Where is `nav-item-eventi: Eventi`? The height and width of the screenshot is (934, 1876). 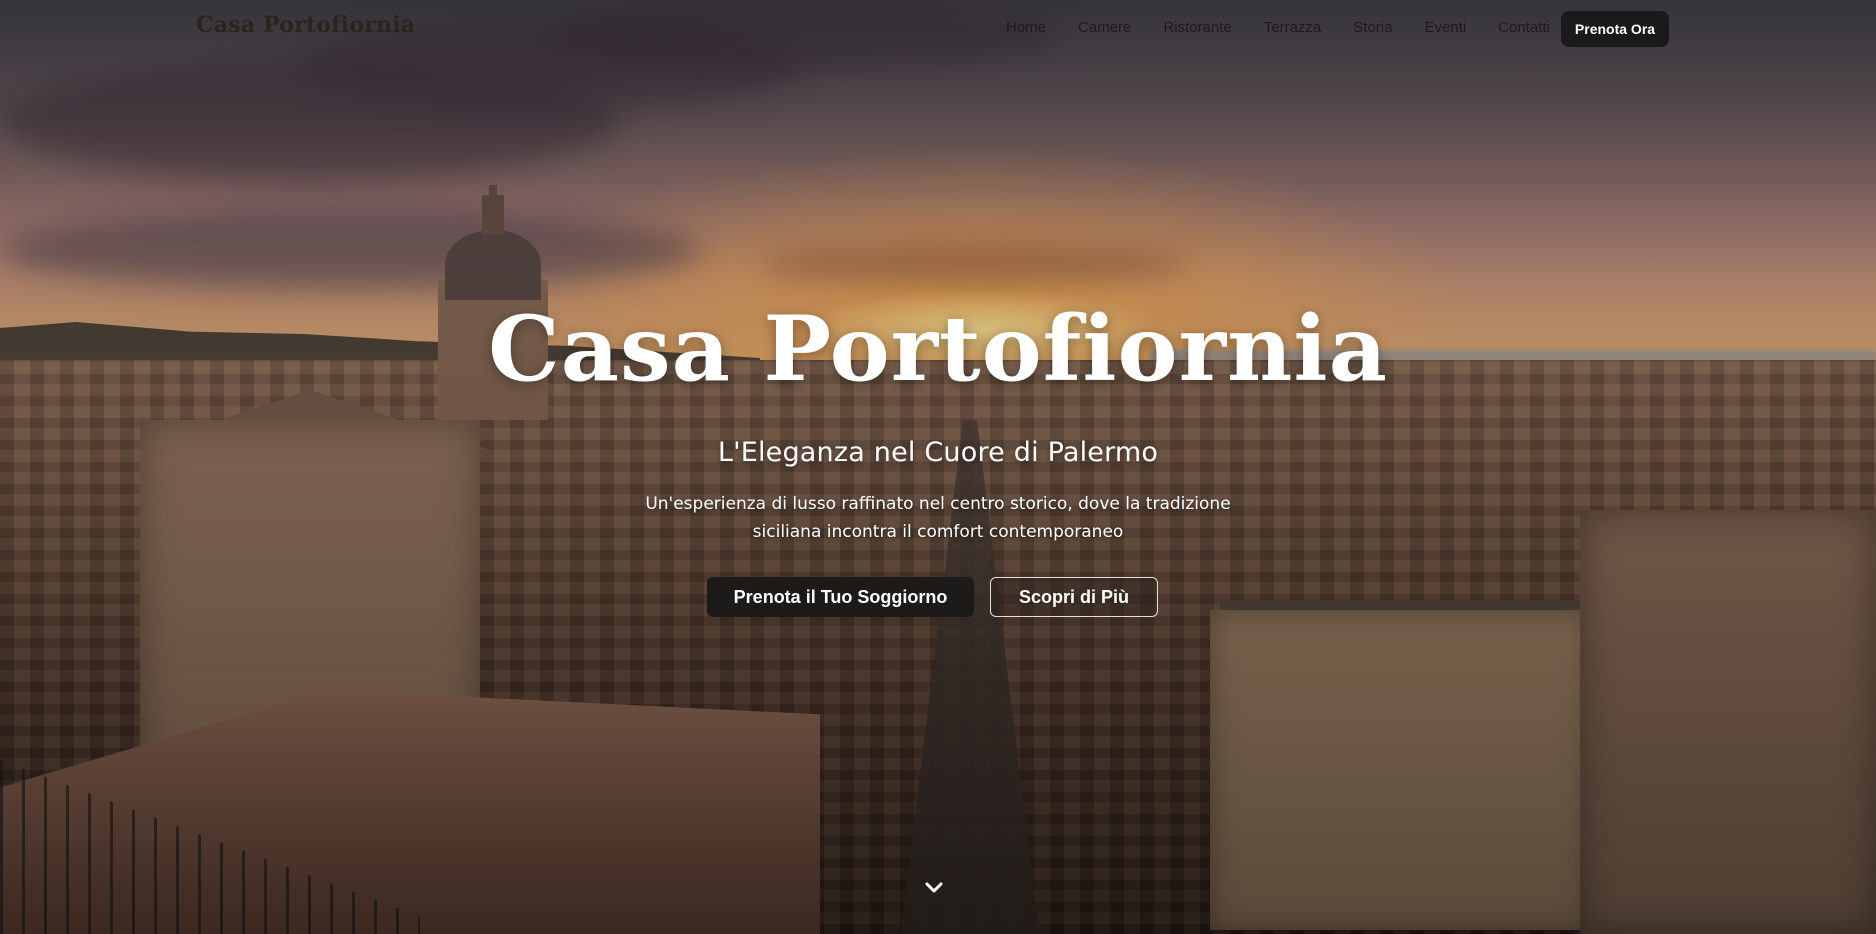
nav-item-eventi: Eventi is located at coordinates (1445, 27).